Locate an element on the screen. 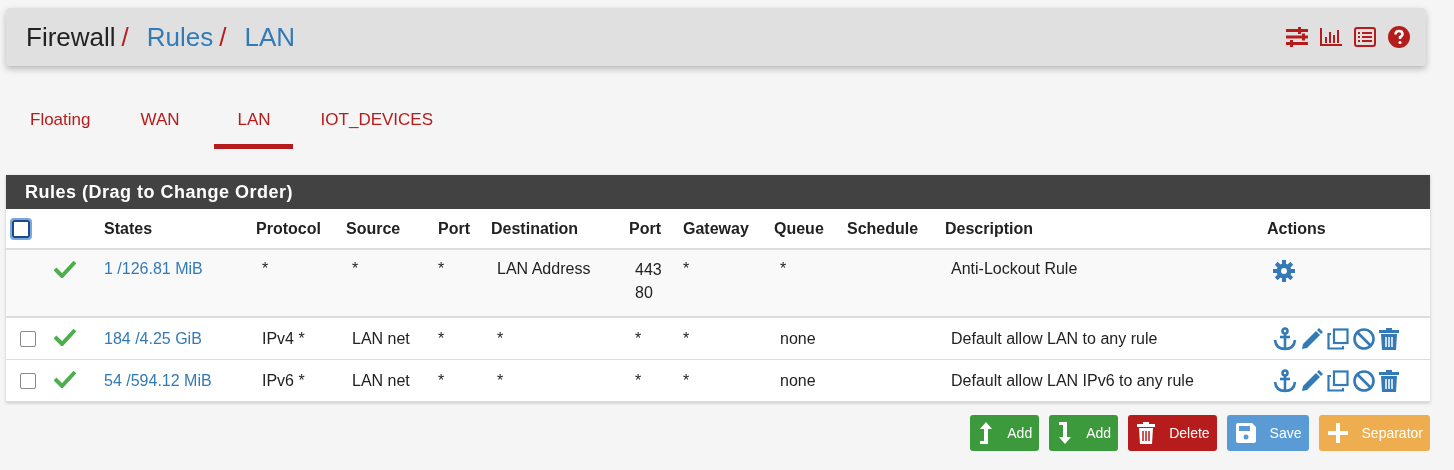 This screenshot has height=470, width=1454. add-above-button: Add is located at coordinates (1005, 433).